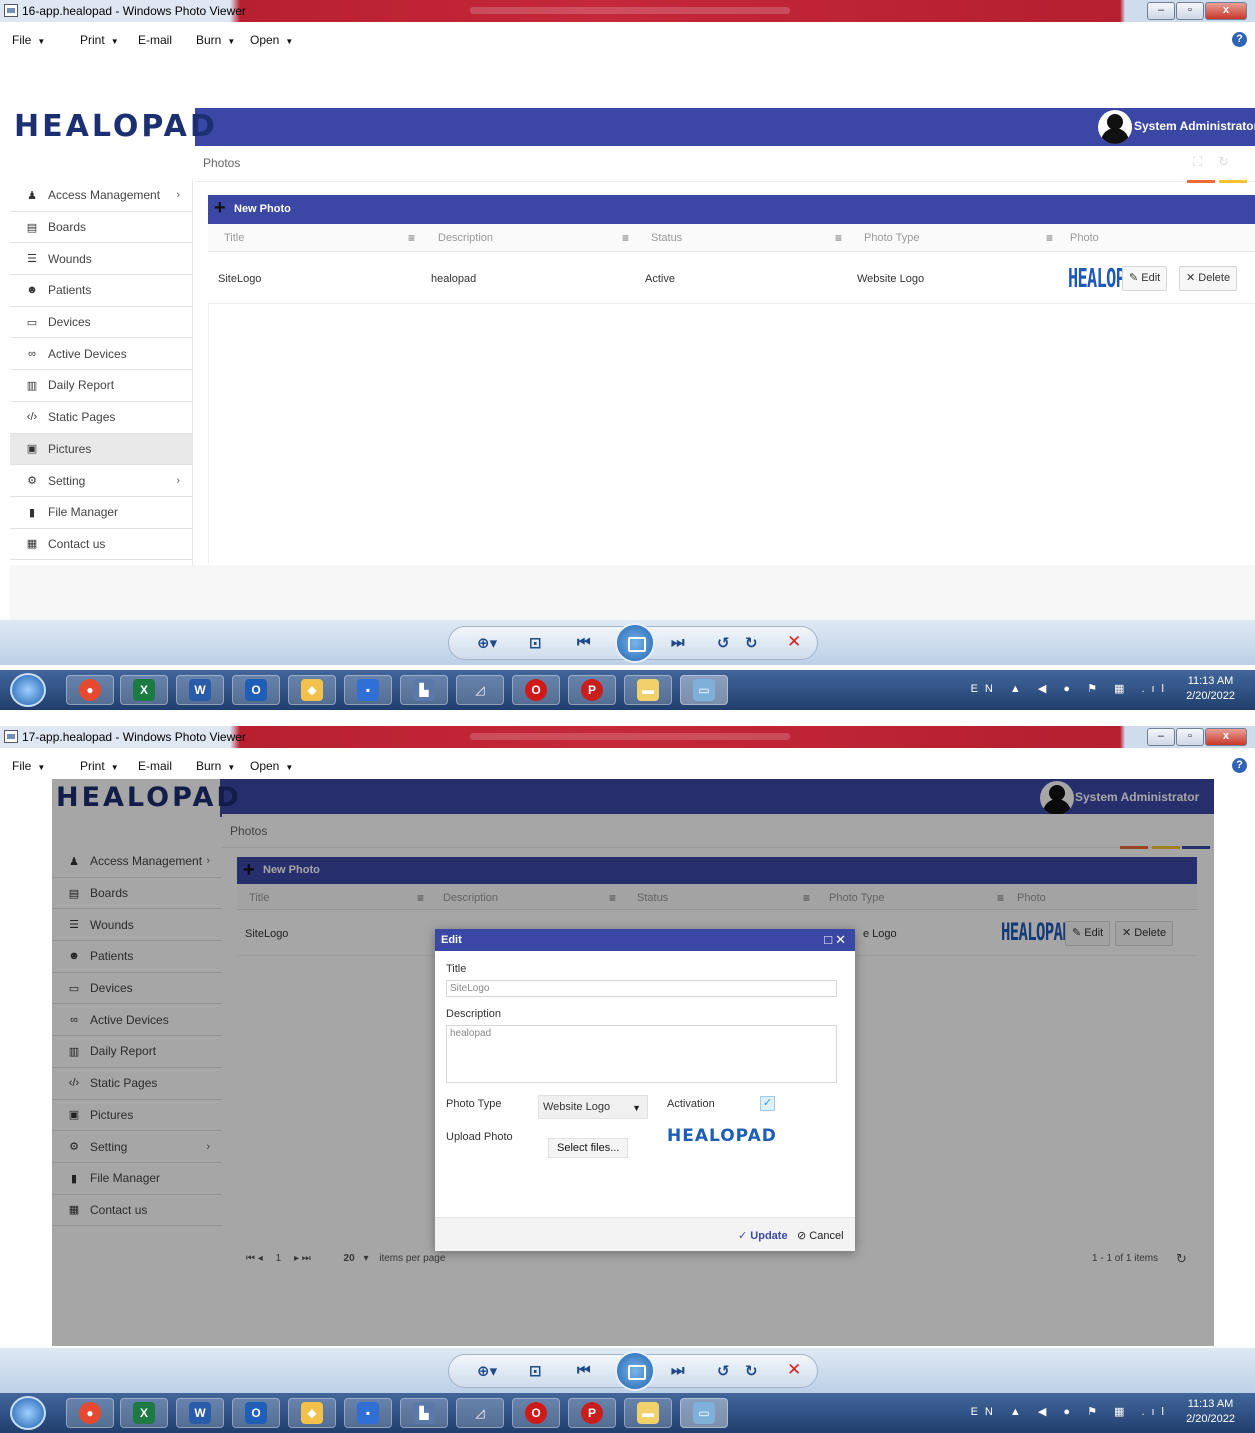  I want to click on actual-size-icon: ⊡, so click(535, 1371).